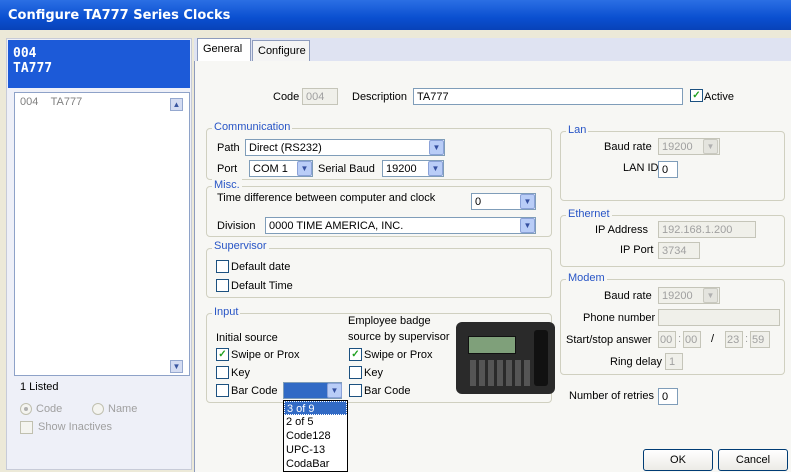 The height and width of the screenshot is (472, 791). Describe the element at coordinates (254, 391) in the screenshot. I see `initial-barcode-label: Bar Code` at that location.